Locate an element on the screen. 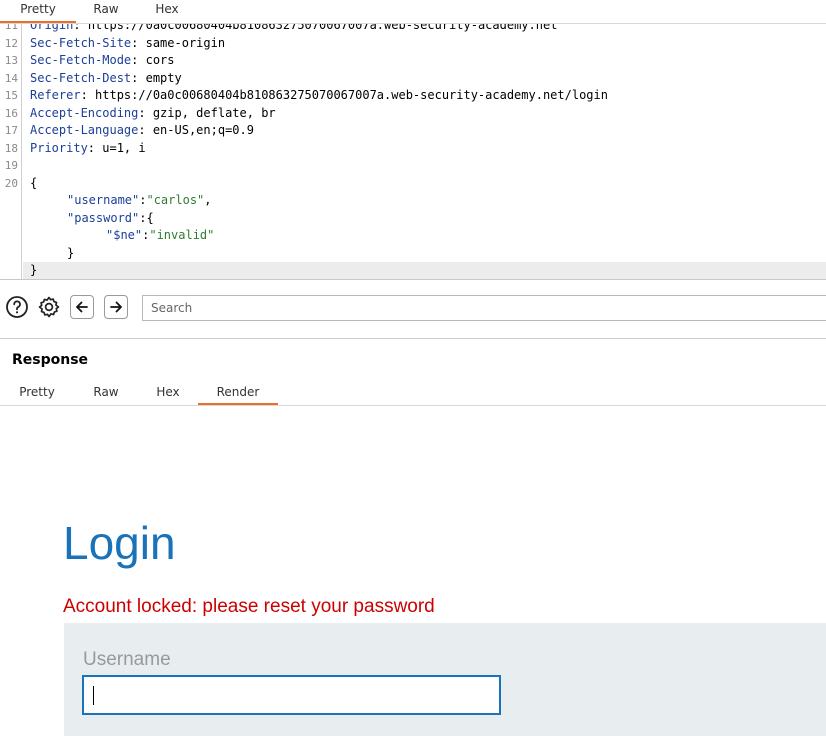  arrow-left-icon is located at coordinates (82, 307).